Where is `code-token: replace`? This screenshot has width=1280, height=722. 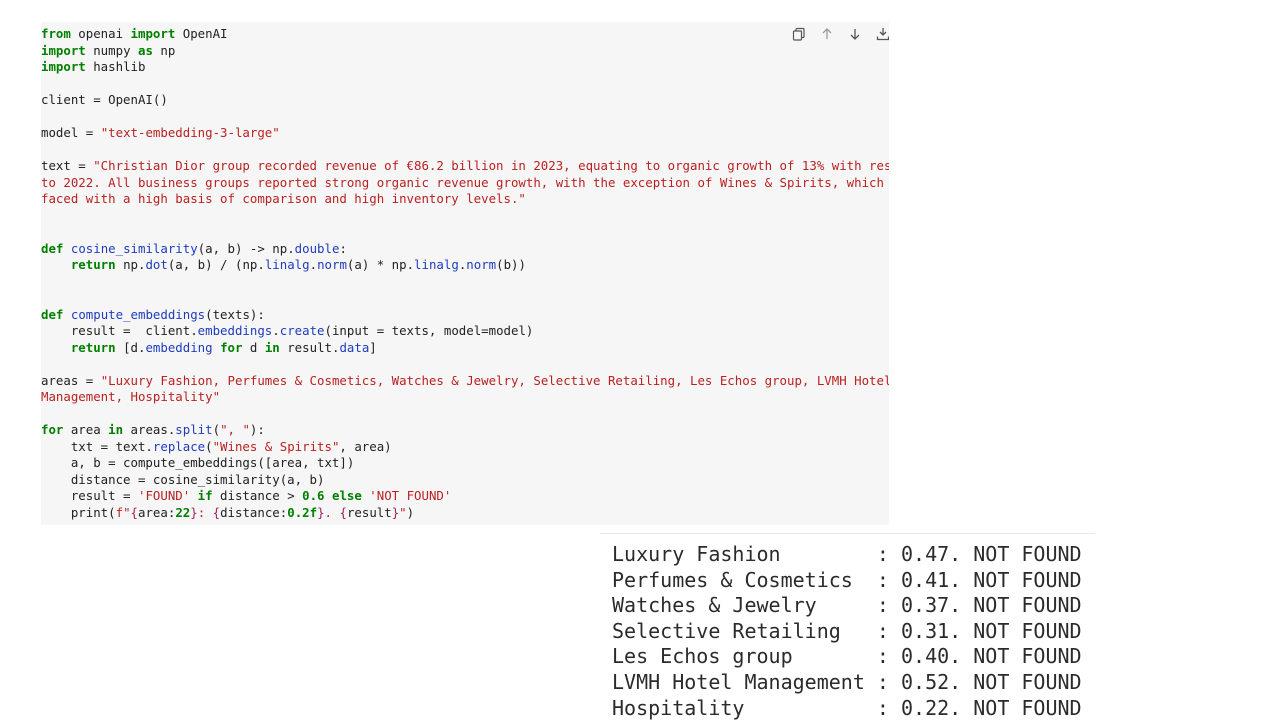
code-token: replace is located at coordinates (179, 446).